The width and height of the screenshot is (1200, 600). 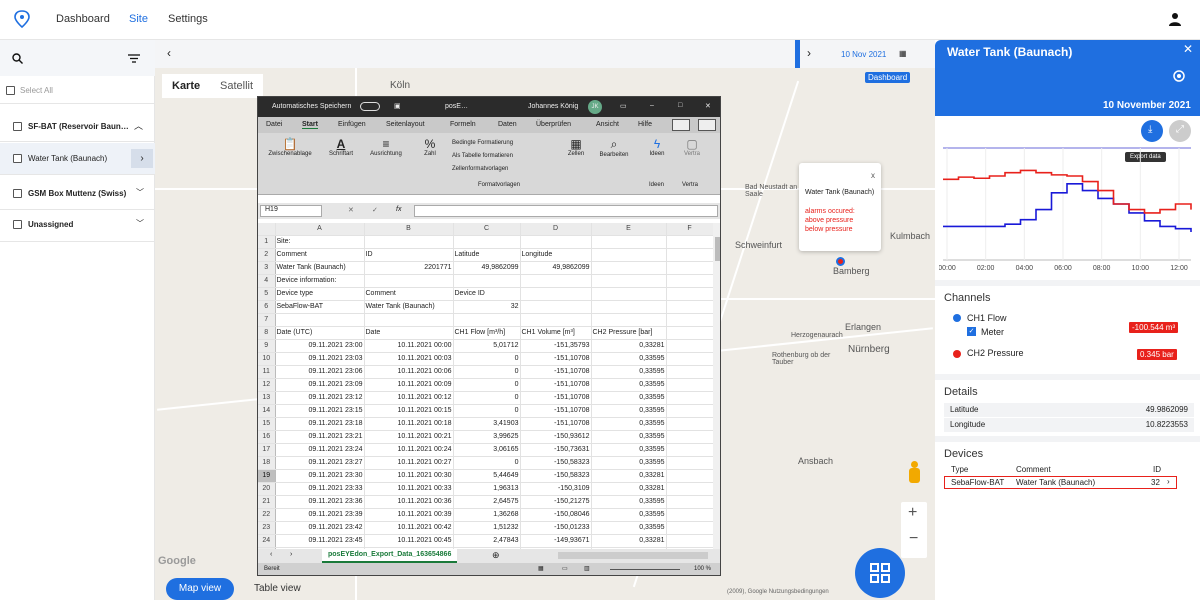 I want to click on spreadsheet-cell: -150,58323, so click(x=556, y=463).